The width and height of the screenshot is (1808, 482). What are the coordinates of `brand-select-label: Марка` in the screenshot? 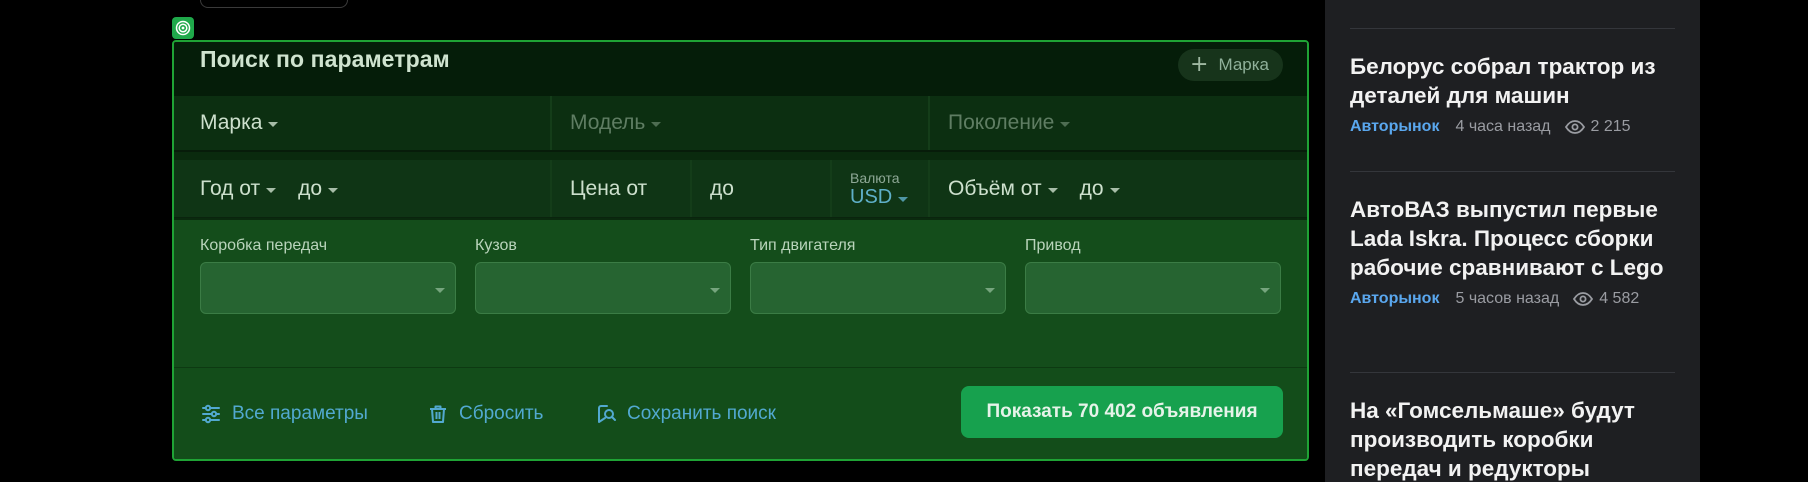 It's located at (231, 122).